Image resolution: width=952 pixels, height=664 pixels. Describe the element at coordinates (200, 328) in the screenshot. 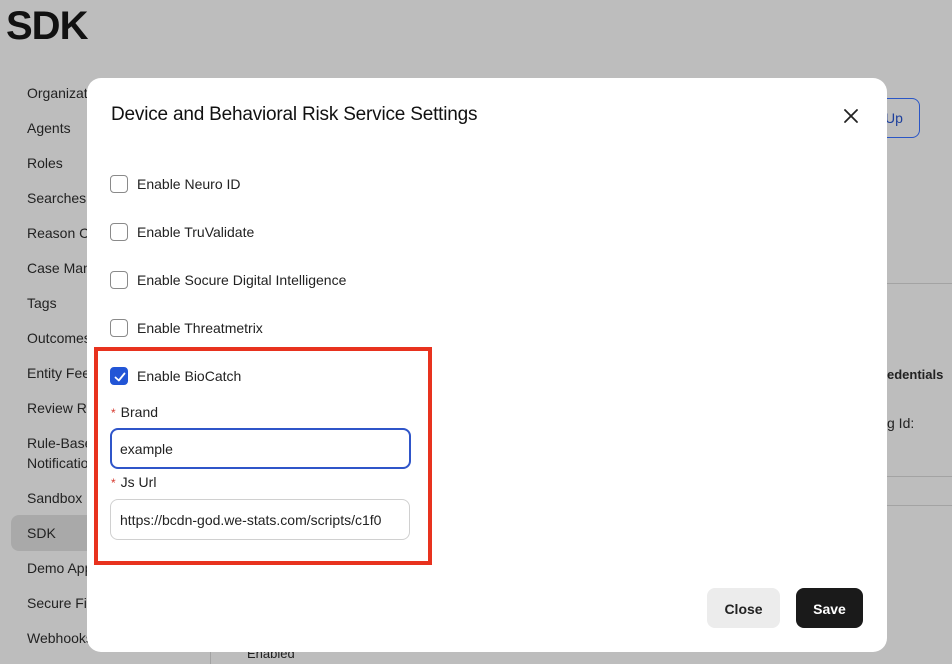

I see `option-label: Enable Threatmetrix` at that location.